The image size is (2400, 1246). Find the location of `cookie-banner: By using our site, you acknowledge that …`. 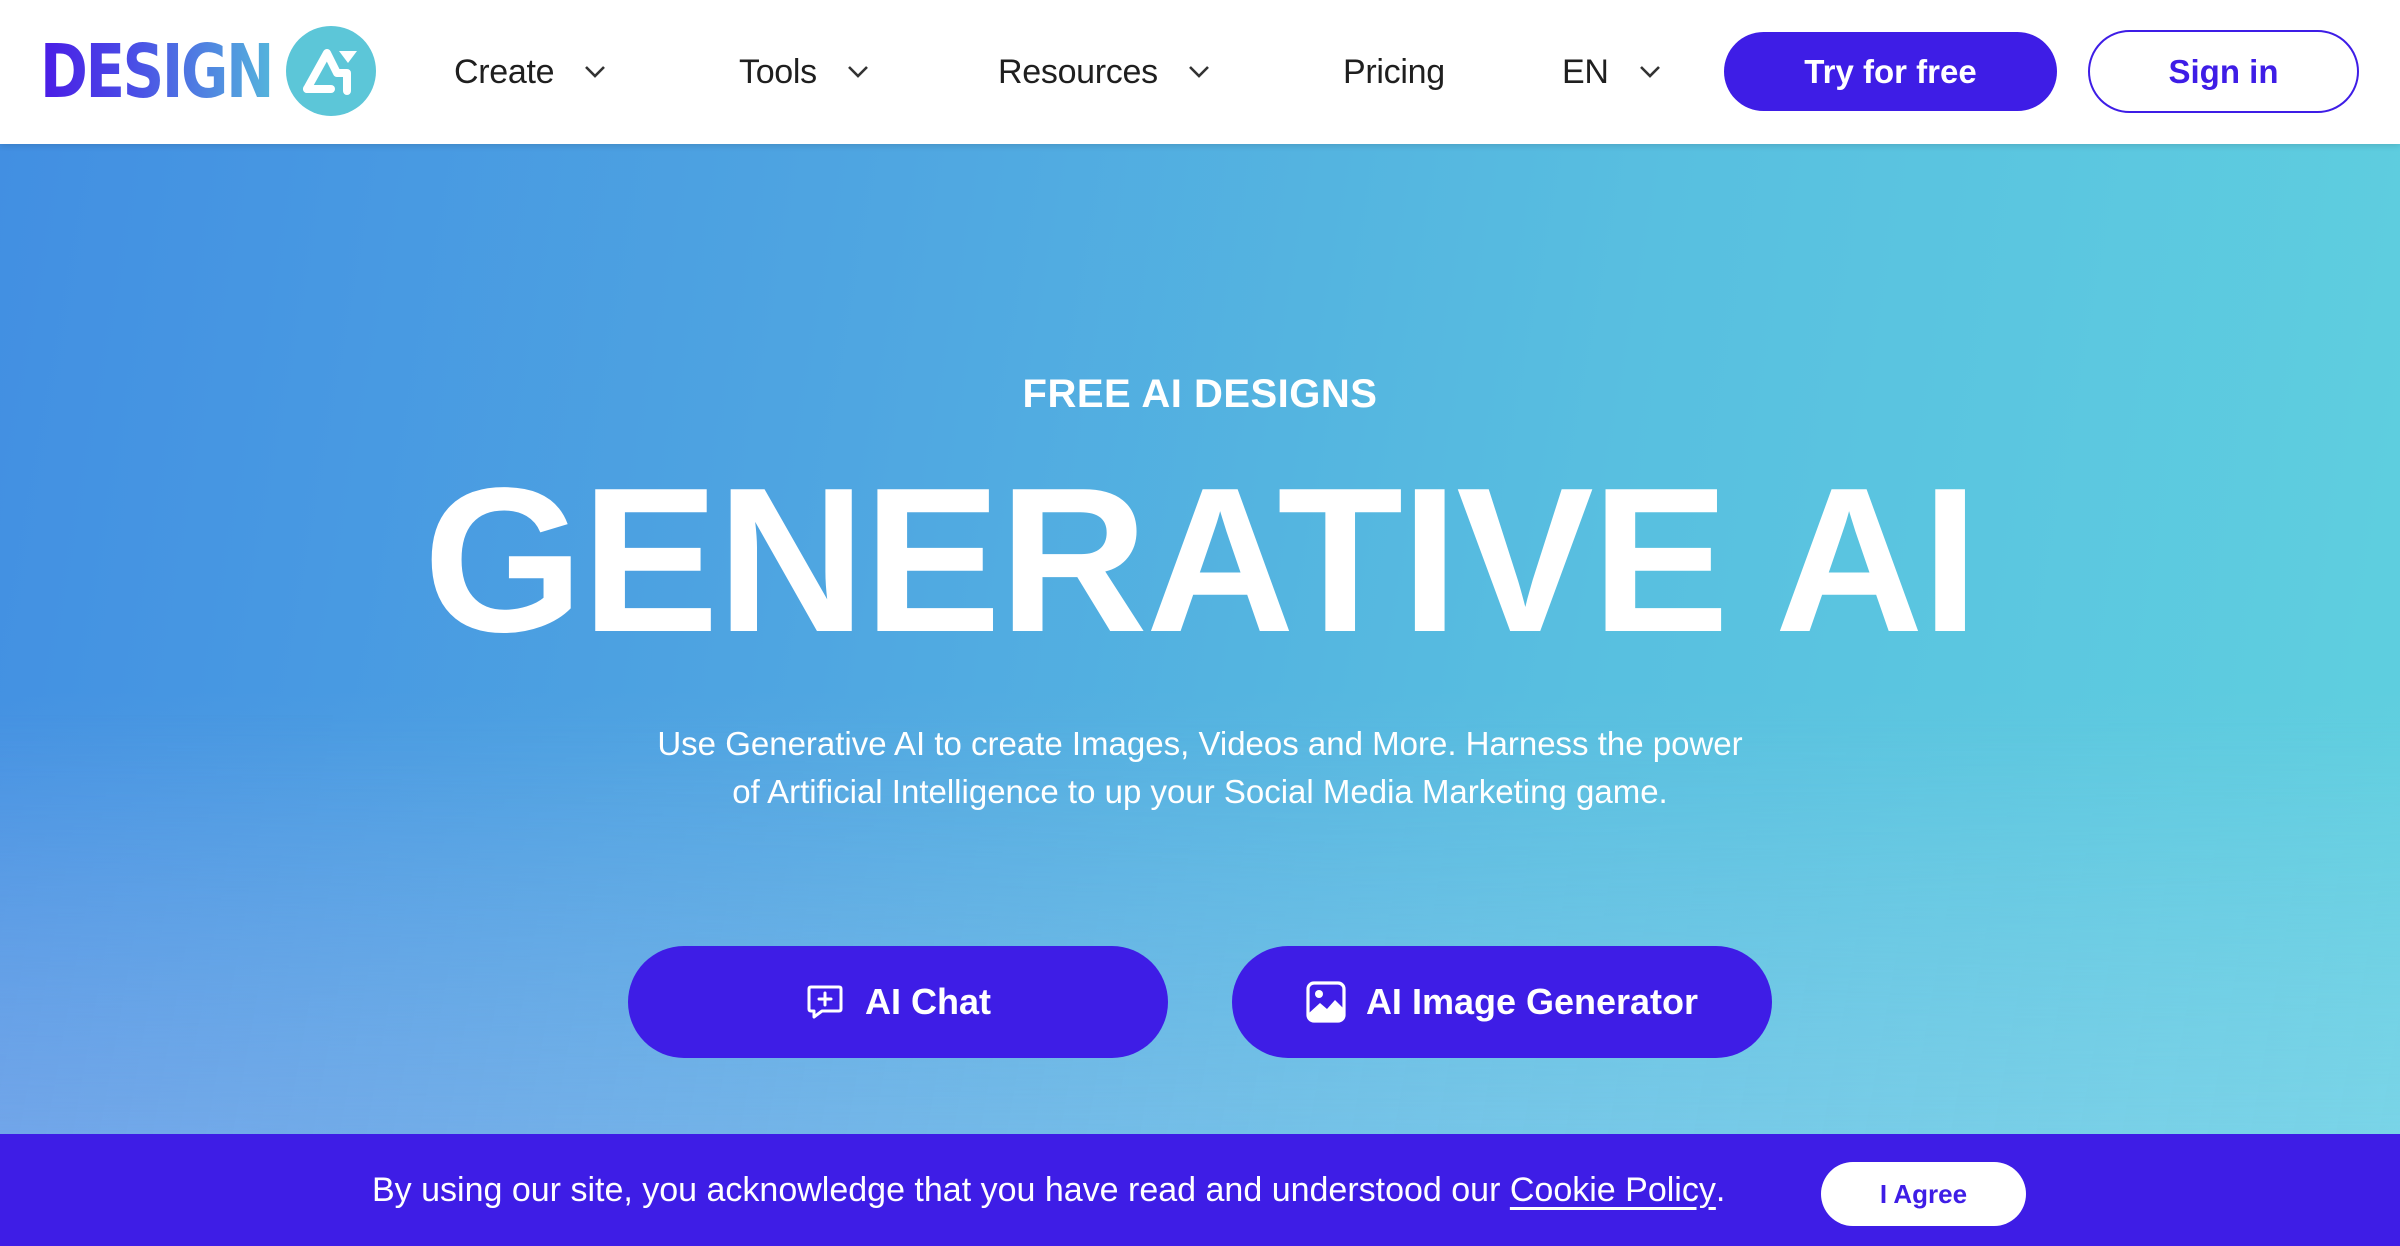

cookie-banner: By using our site, you acknowledge that … is located at coordinates (1200, 1190).